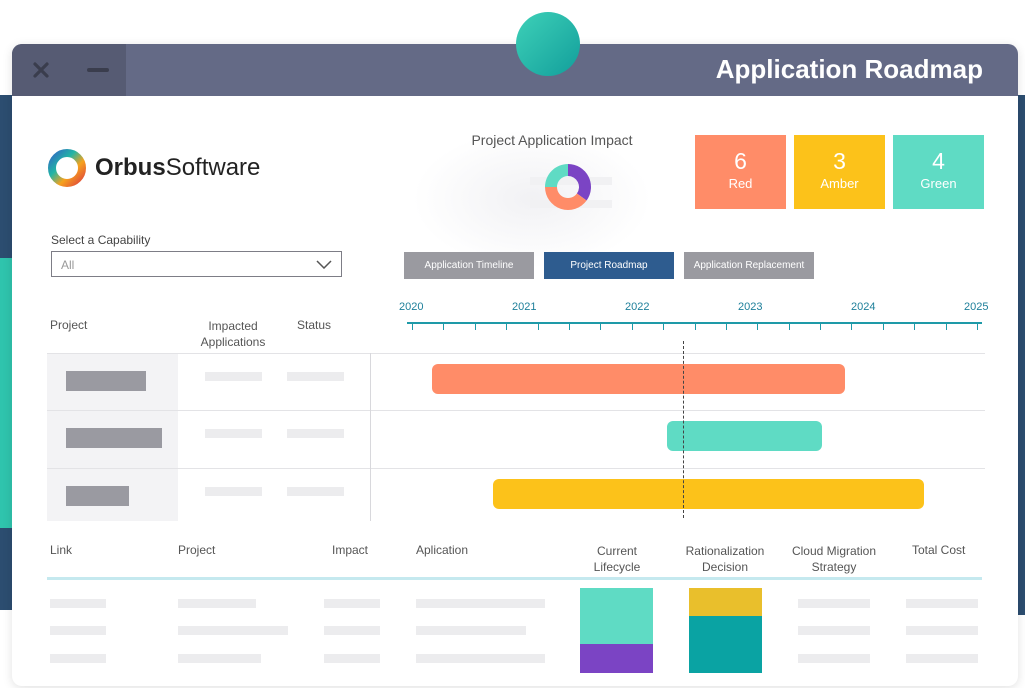  What do you see at coordinates (233, 334) in the screenshot?
I see `impacted-applications-header: Impacted Applications` at bounding box center [233, 334].